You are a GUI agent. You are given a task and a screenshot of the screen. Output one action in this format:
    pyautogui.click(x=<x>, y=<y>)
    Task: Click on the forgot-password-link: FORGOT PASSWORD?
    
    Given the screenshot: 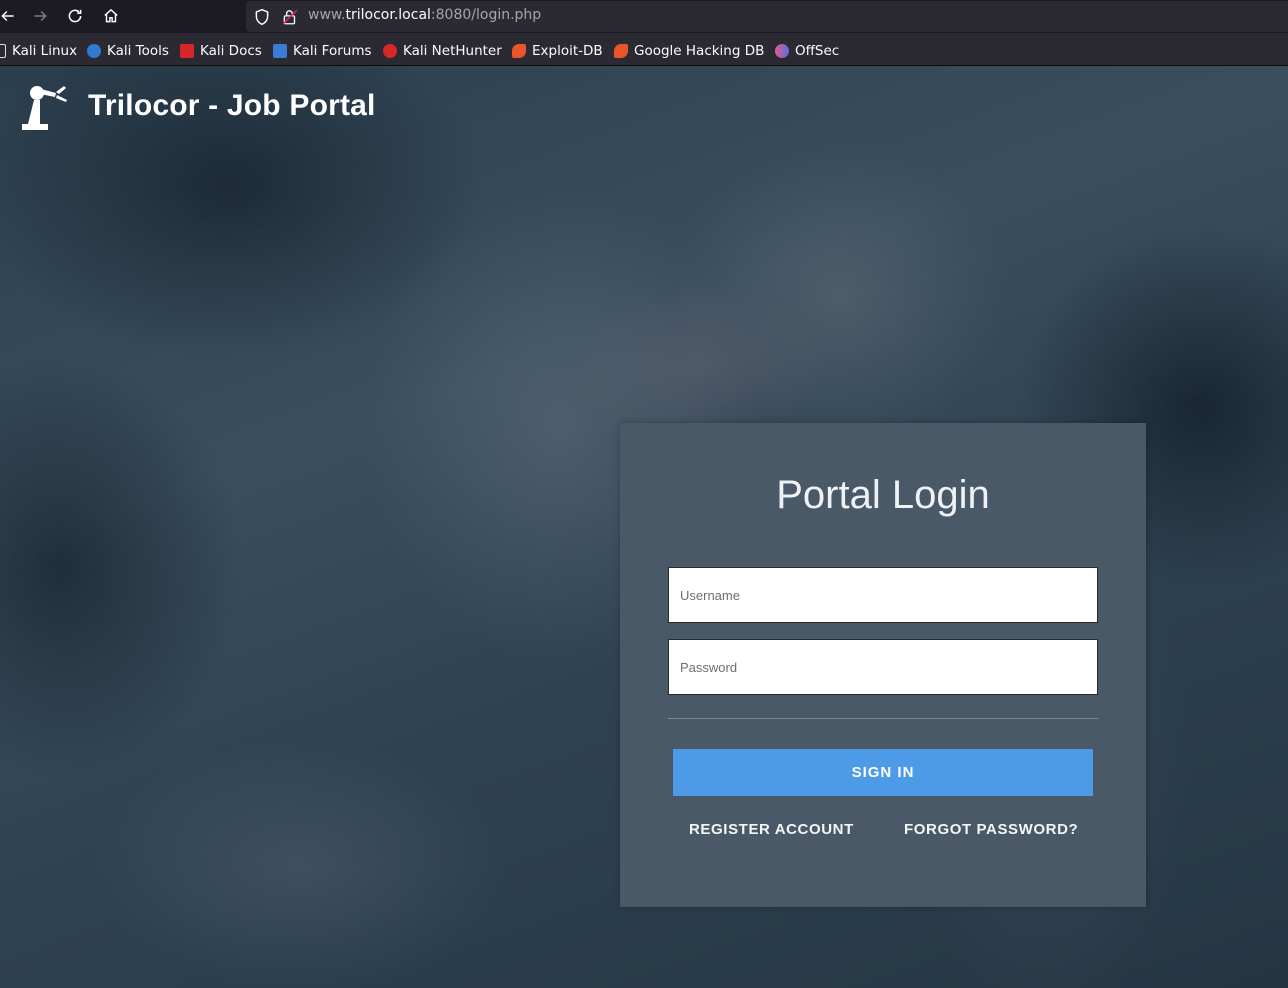 What is the action you would take?
    pyautogui.click(x=991, y=829)
    